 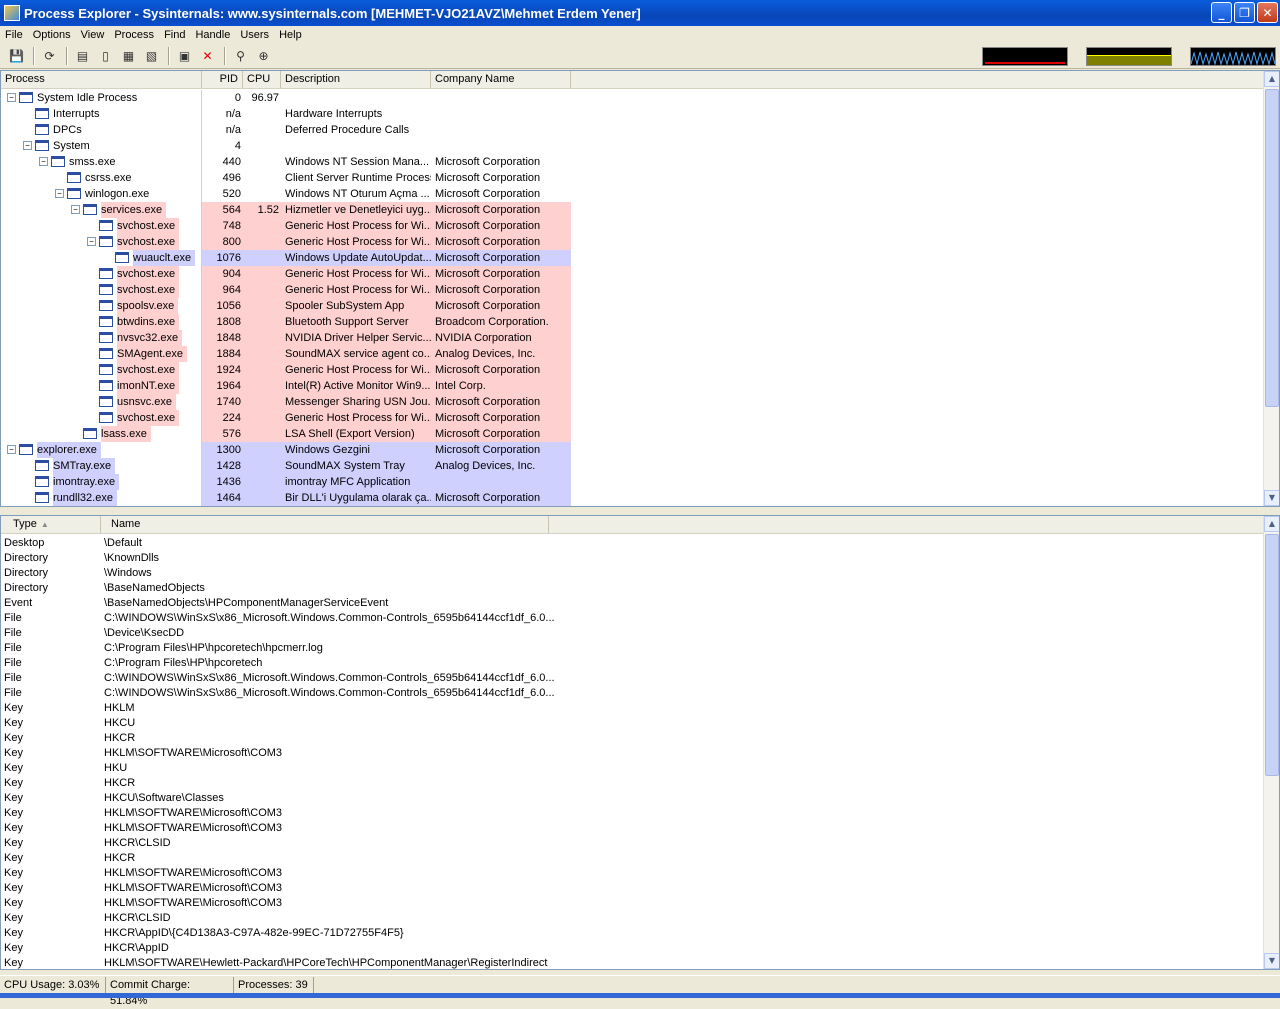 What do you see at coordinates (1025, 56) in the screenshot?
I see `cpu-graph` at bounding box center [1025, 56].